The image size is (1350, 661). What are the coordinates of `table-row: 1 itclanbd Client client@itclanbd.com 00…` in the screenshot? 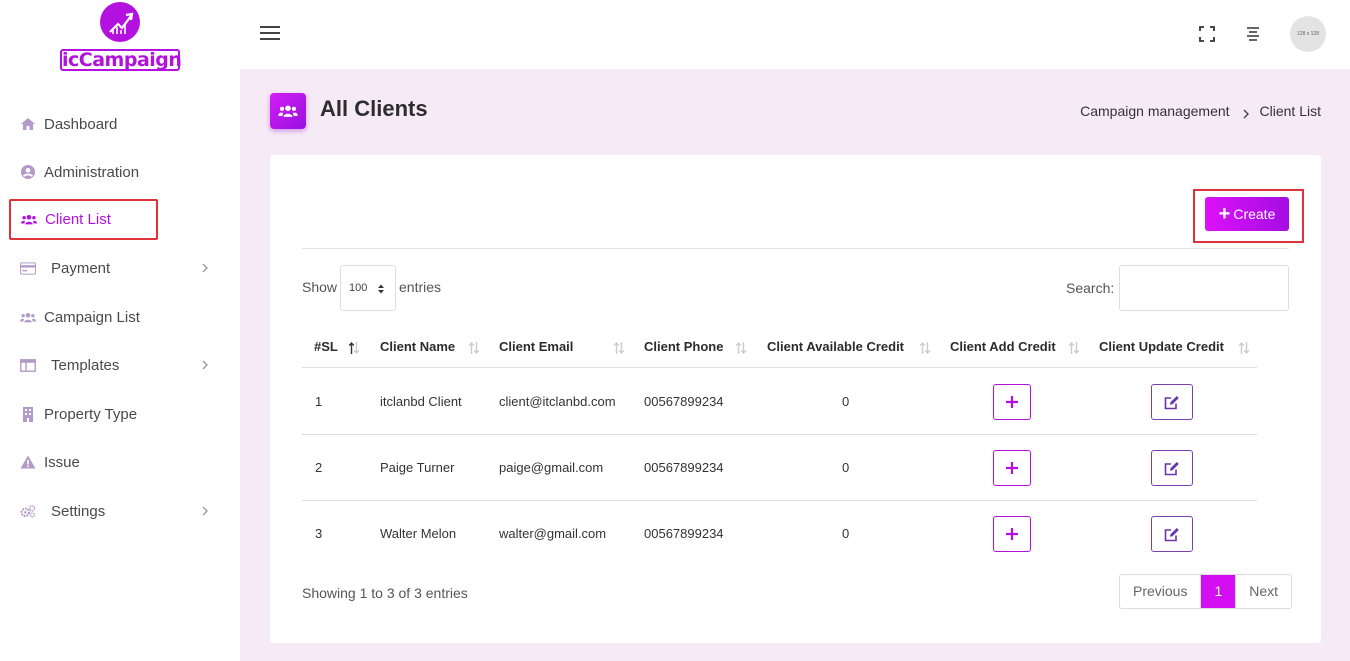 It's located at (779, 402).